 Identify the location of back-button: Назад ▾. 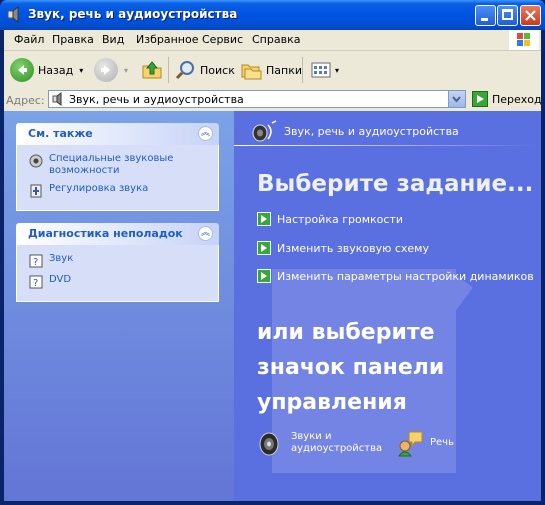
(46, 70).